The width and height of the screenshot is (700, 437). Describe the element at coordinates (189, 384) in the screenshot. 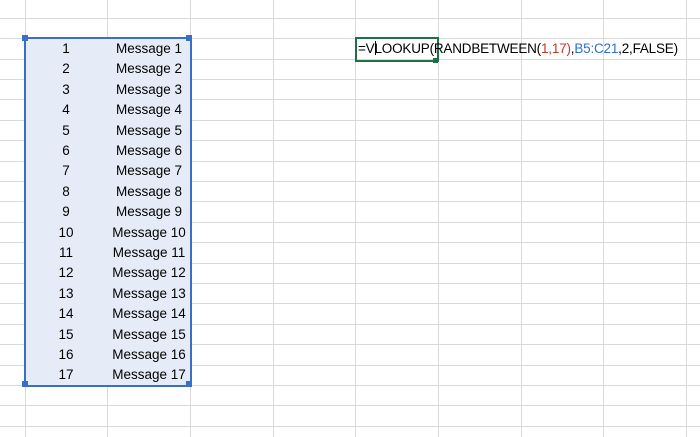

I see `selection-handle-bottom-right` at that location.